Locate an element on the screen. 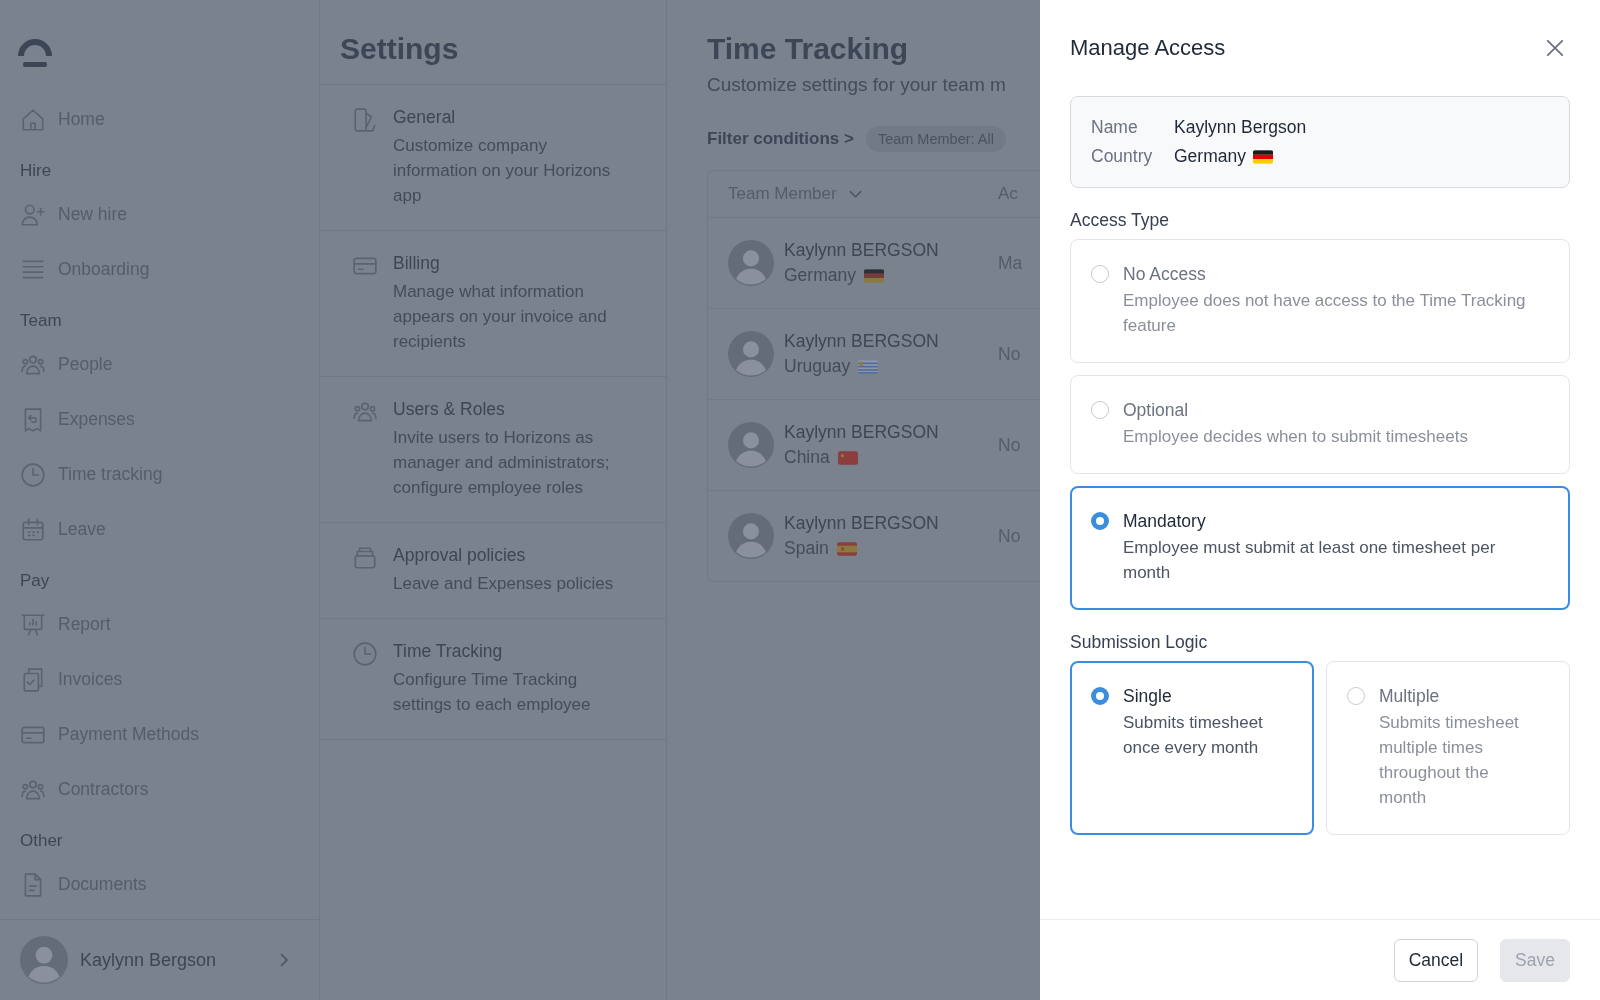  calendar-icon is located at coordinates (33, 529).